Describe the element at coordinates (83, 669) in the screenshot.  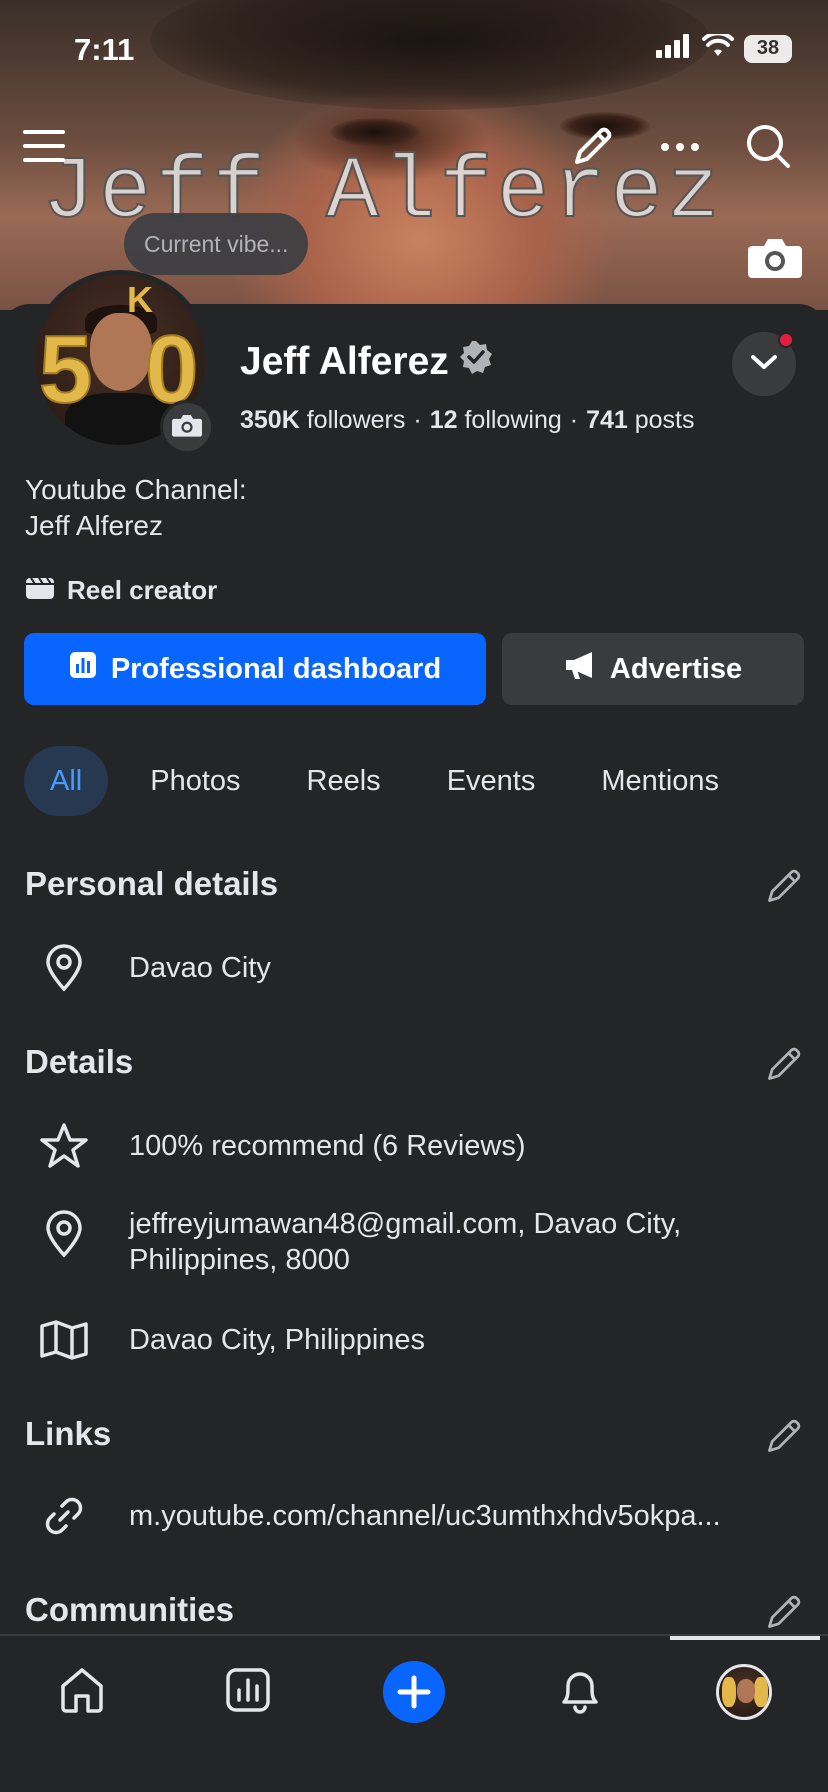
I see `bar-chart-icon` at that location.